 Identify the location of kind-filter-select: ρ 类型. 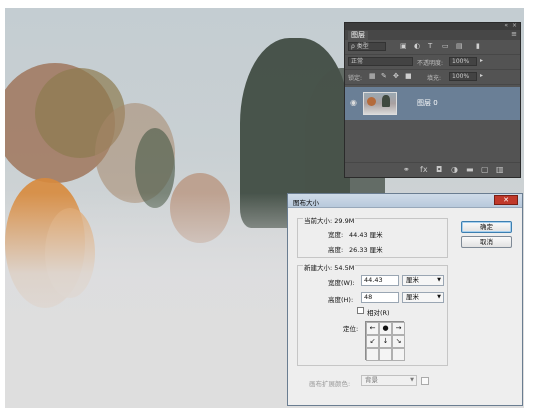
(367, 46).